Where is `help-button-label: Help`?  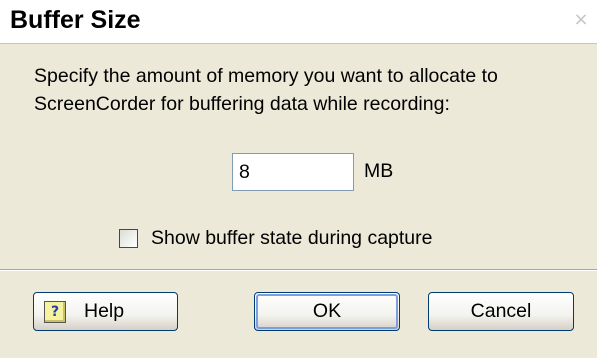 help-button-label: Help is located at coordinates (104, 311).